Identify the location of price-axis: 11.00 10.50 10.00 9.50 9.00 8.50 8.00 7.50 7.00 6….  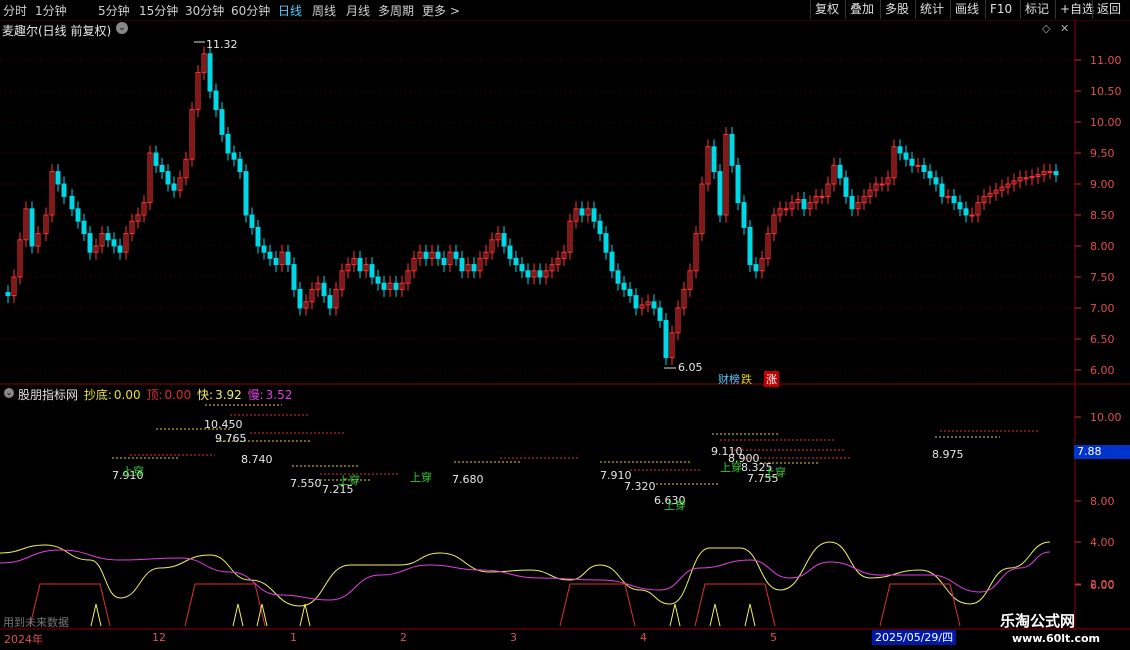
(1098, 215).